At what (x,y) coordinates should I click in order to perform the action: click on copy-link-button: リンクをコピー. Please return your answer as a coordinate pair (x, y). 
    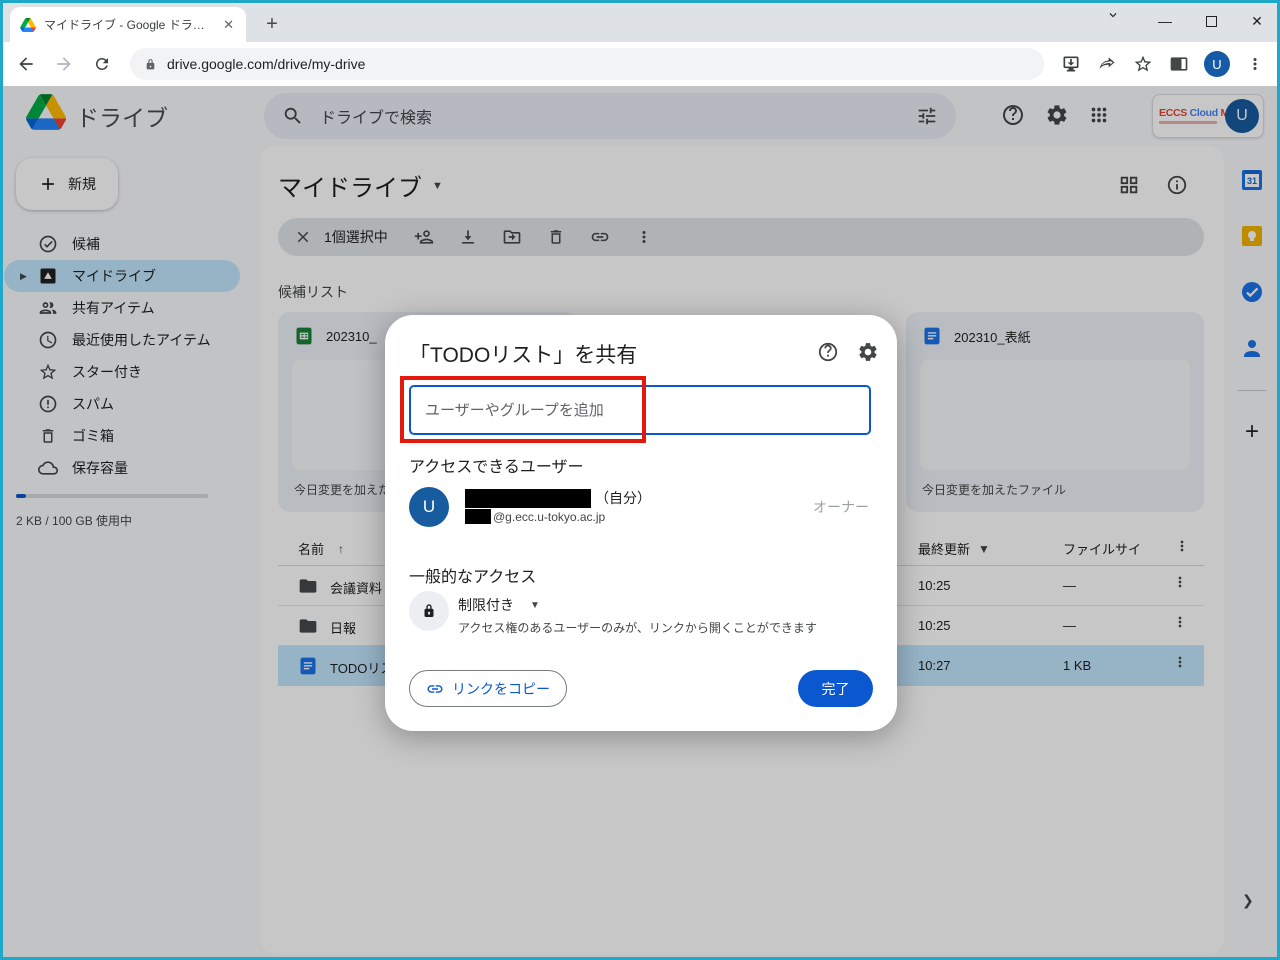
    Looking at the image, I should click on (488, 688).